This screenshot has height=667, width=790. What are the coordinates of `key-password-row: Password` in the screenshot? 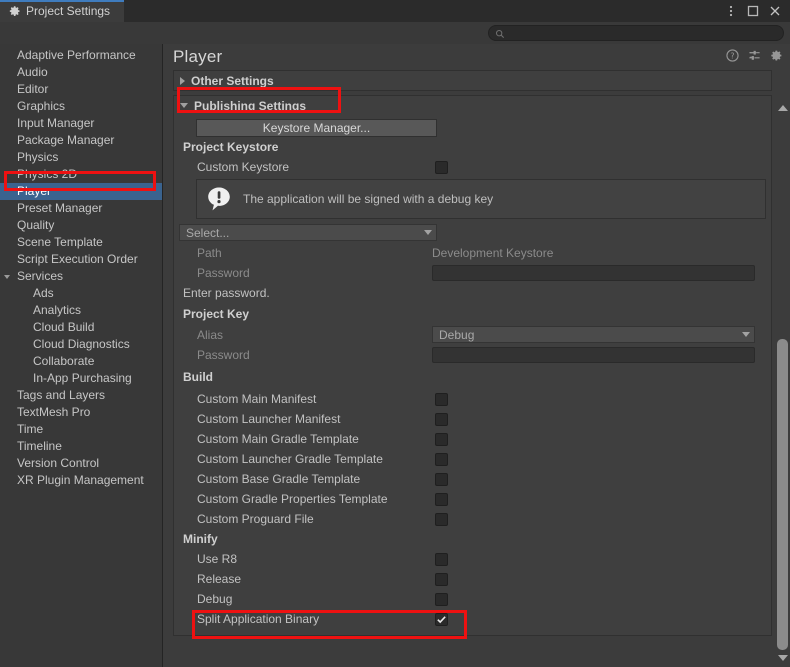 It's located at (472, 355).